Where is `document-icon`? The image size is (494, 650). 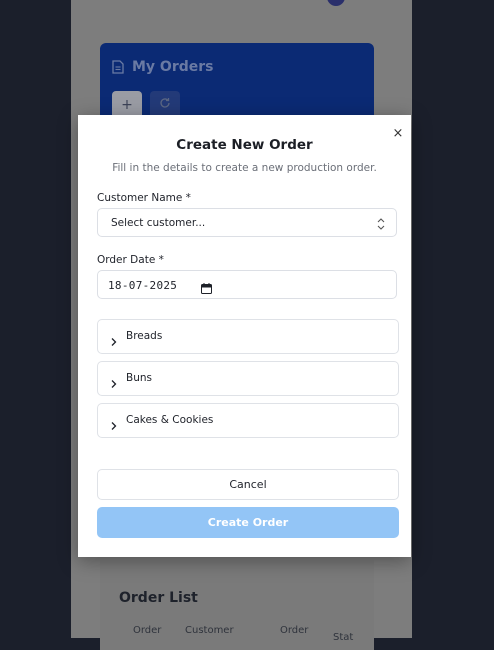 document-icon is located at coordinates (118, 67).